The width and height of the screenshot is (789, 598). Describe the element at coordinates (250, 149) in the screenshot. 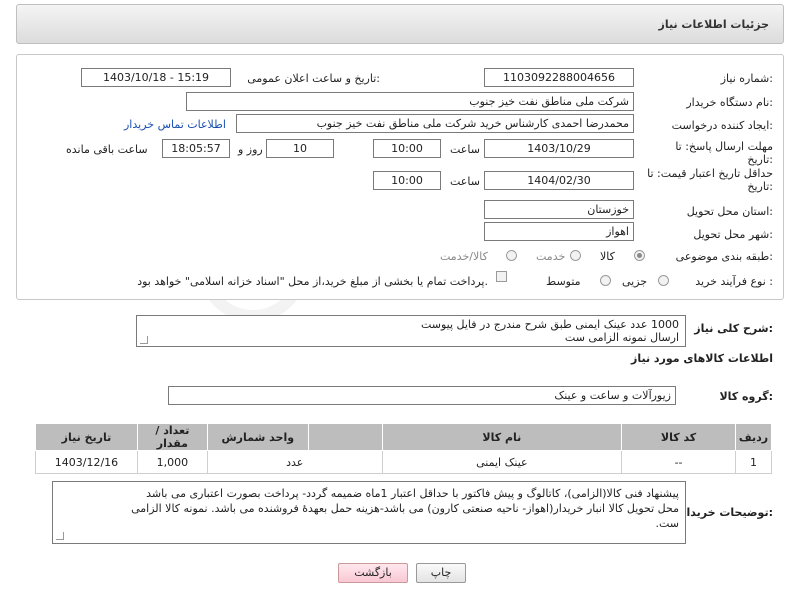

I see `days-label: روز و` at that location.